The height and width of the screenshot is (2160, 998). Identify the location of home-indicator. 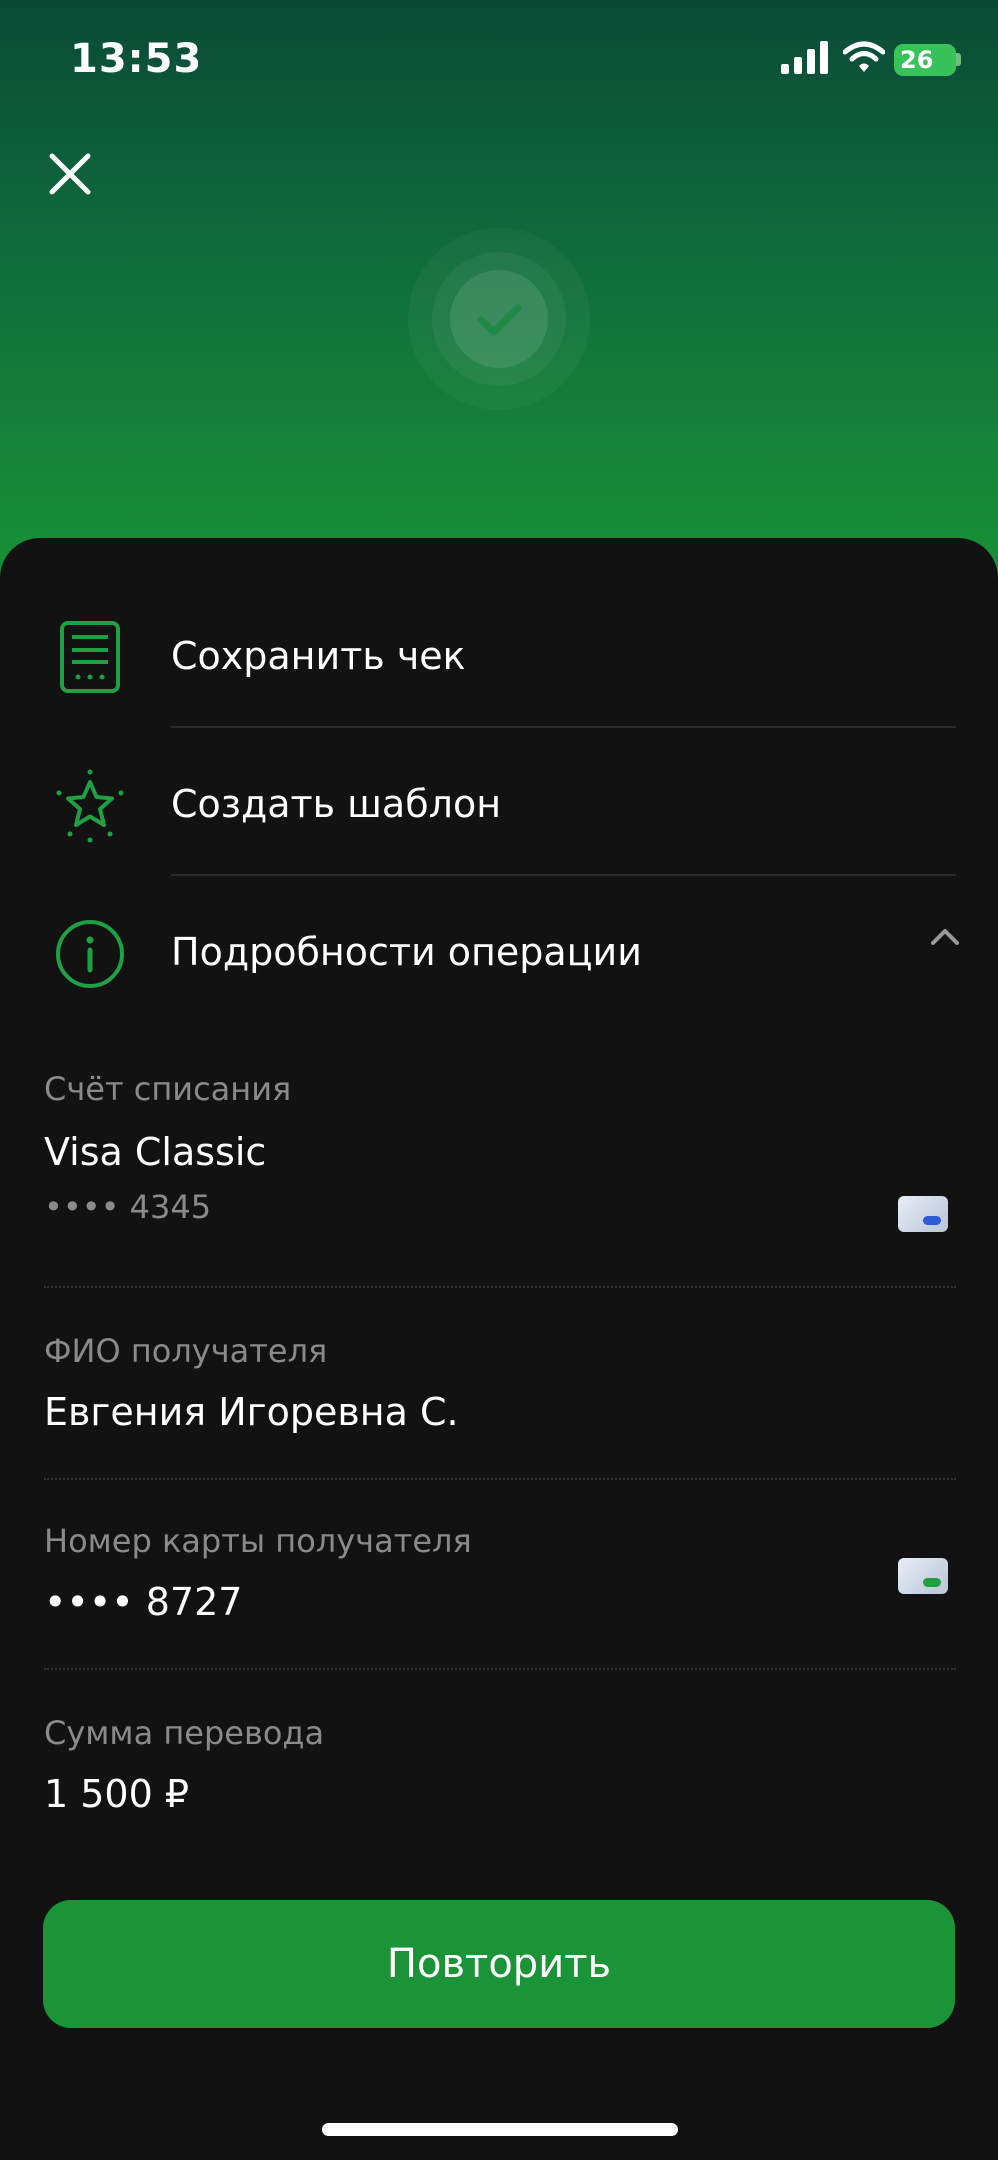
(500, 2129).